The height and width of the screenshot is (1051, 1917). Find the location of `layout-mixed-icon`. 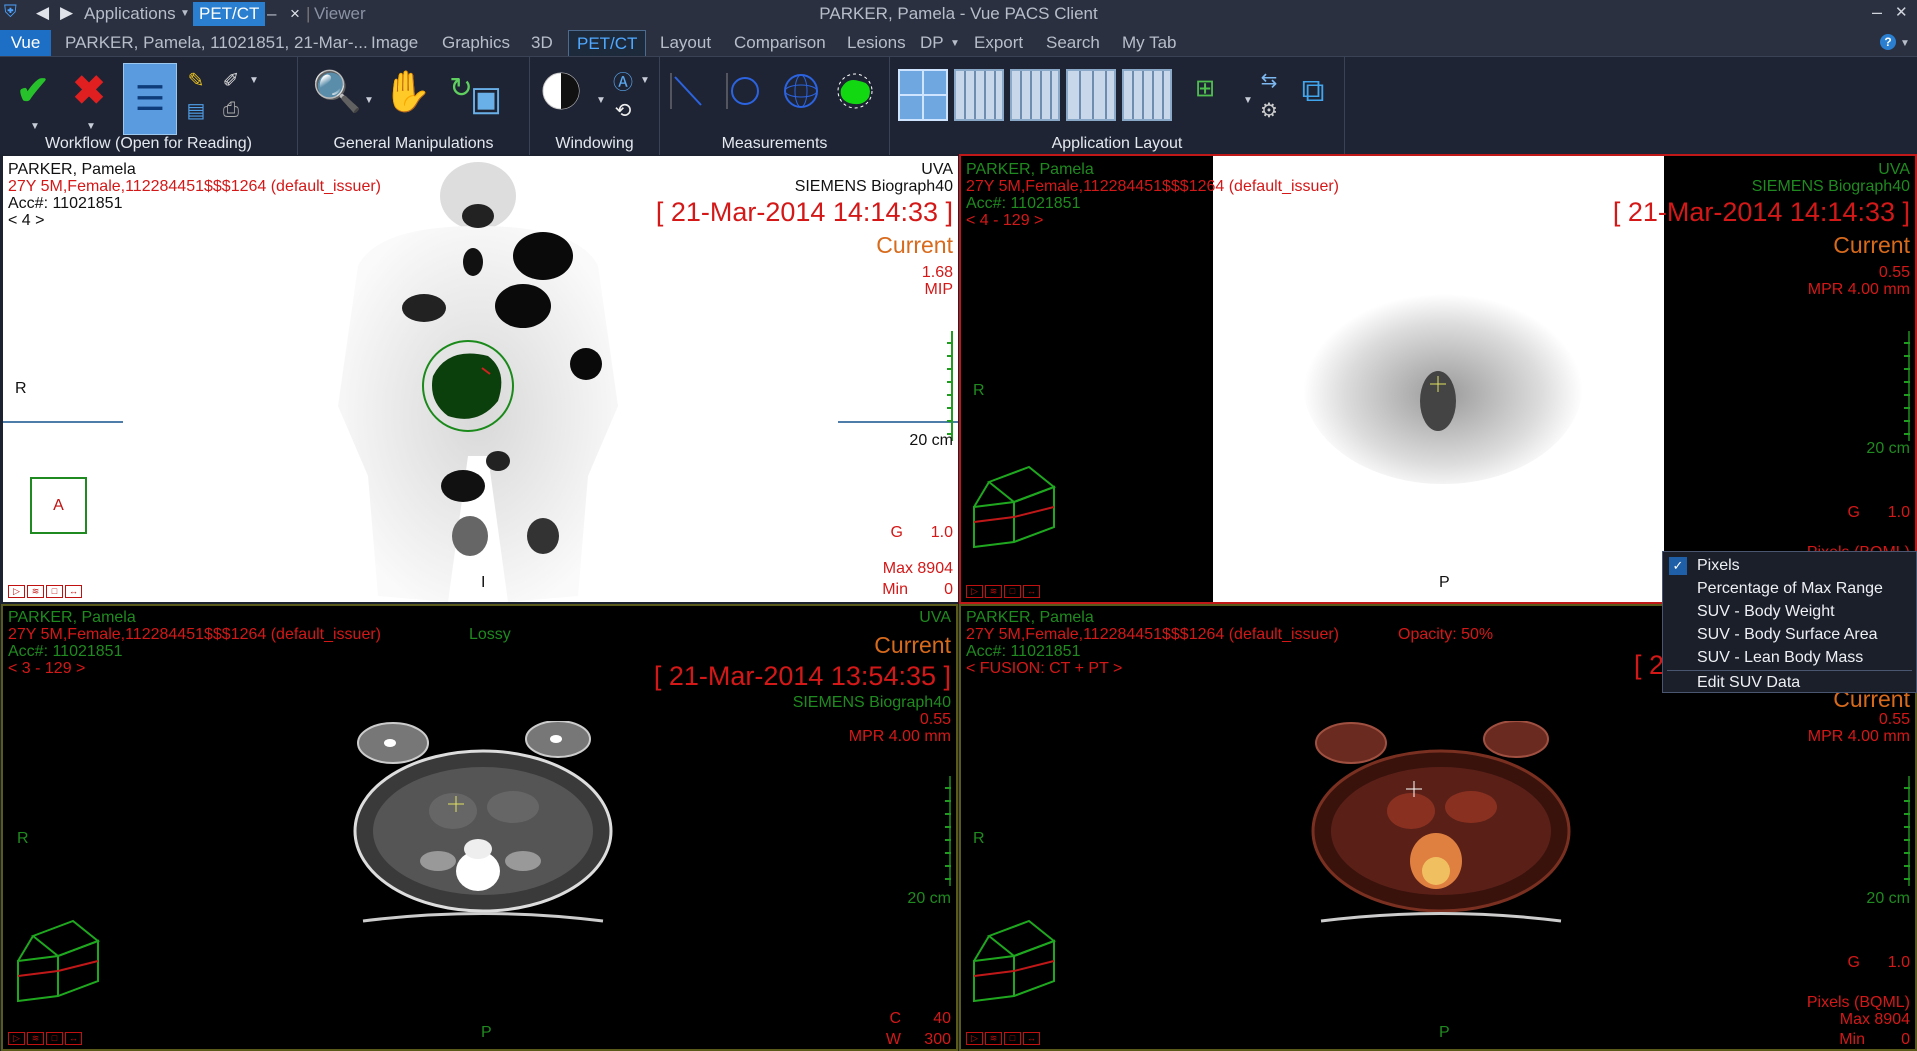

layout-mixed-icon is located at coordinates (1035, 95).